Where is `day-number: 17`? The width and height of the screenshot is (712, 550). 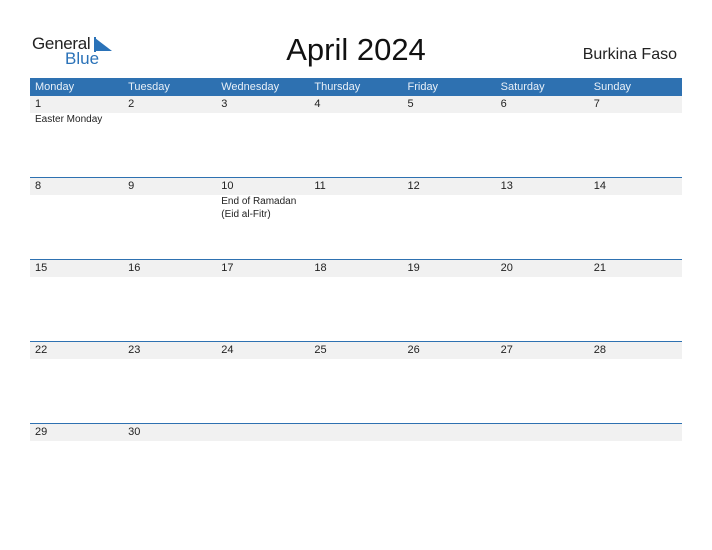 day-number: 17 is located at coordinates (227, 268).